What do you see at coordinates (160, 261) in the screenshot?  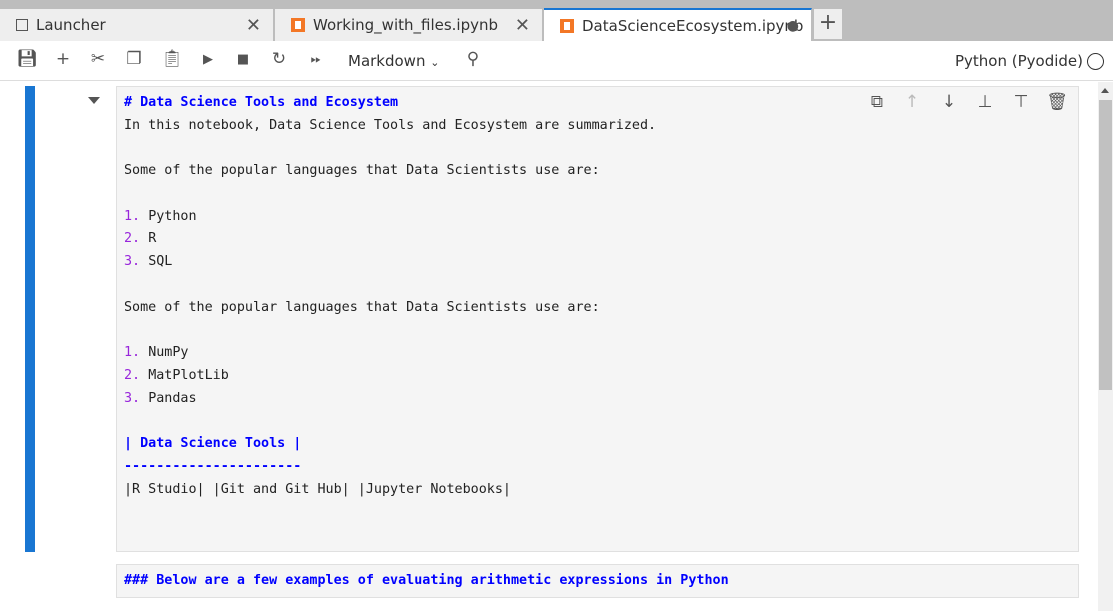 I see `md-line: SQL` at bounding box center [160, 261].